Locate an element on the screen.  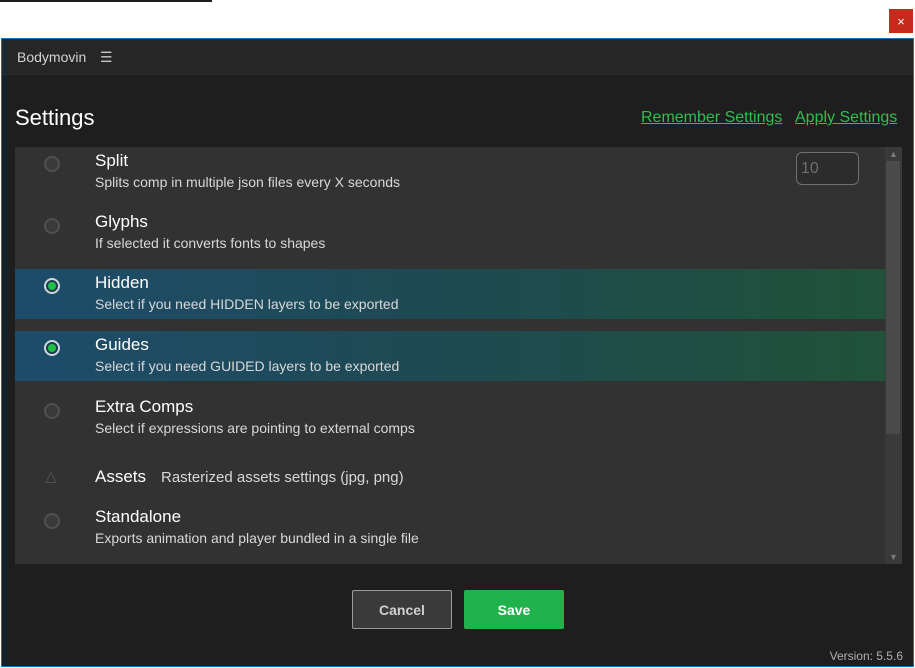
version-label: Version: 5.5.6 is located at coordinates (866, 656).